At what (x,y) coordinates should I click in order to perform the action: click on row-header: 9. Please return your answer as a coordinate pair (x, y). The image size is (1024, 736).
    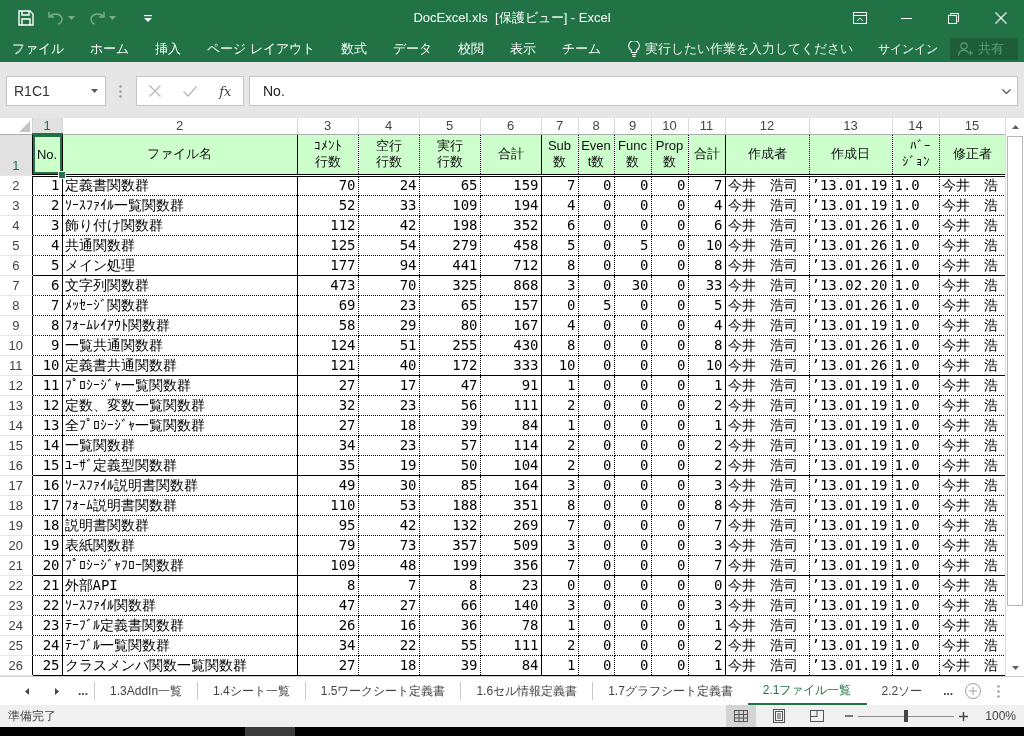
    Looking at the image, I should click on (16, 325).